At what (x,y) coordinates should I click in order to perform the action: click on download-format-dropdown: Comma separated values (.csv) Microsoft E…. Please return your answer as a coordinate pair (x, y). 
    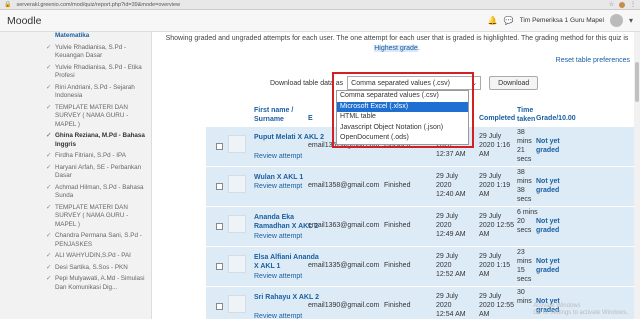
    Looking at the image, I should click on (402, 117).